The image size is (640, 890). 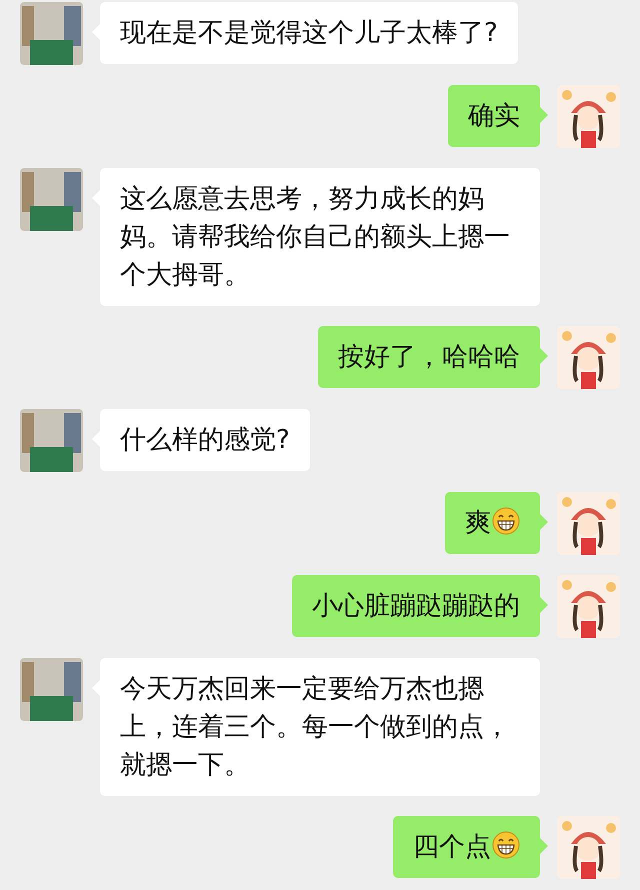 I want to click on message-text: 四个点, so click(x=452, y=847).